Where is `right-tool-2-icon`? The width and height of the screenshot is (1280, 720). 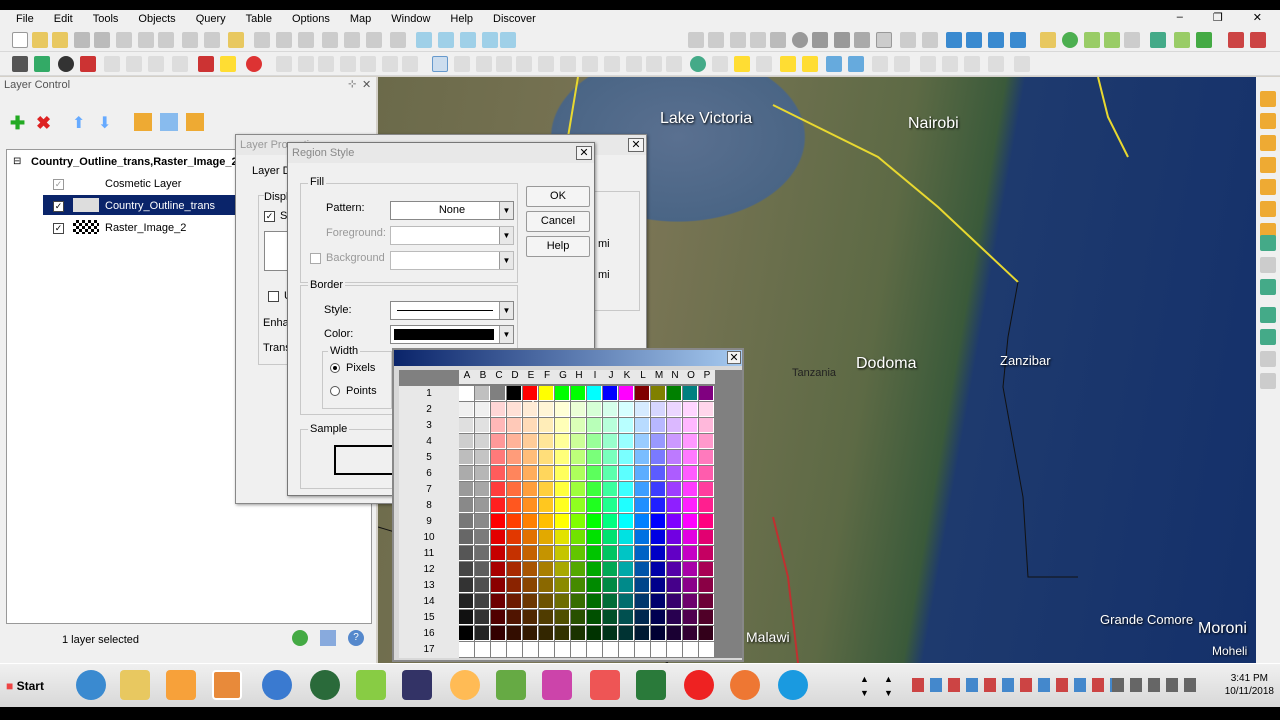
right-tool-2-icon is located at coordinates (1268, 121).